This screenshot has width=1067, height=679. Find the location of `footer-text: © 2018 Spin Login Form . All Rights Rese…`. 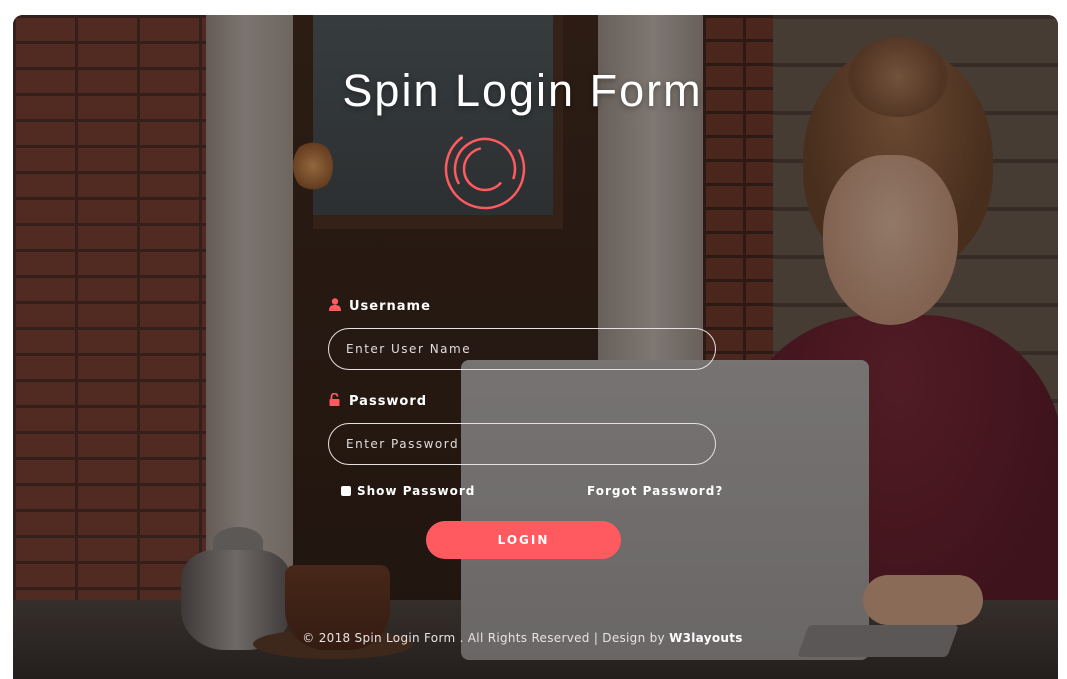

footer-text: © 2018 Spin Login Form . All Rights Rese… is located at coordinates (483, 638).